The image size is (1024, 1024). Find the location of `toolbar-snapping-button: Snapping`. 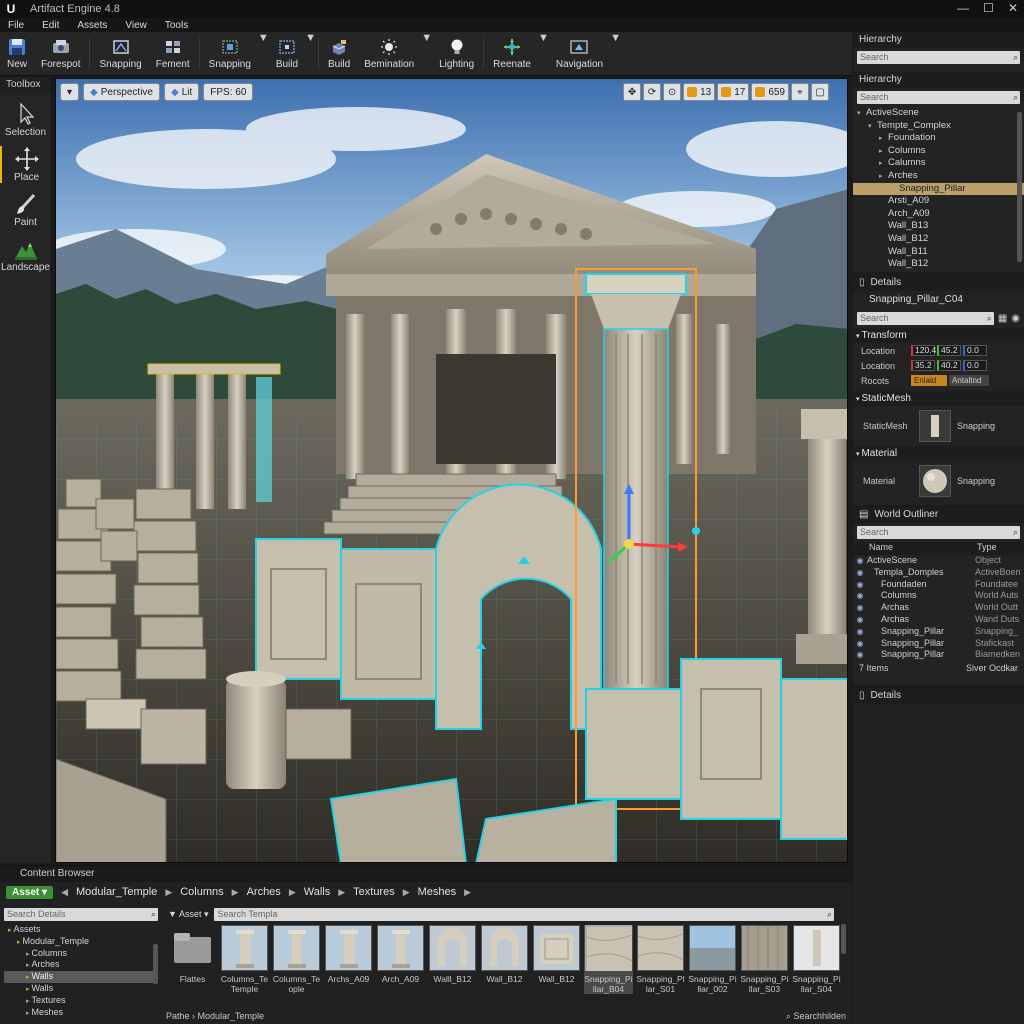

toolbar-snapping-button: Snapping is located at coordinates (120, 53).